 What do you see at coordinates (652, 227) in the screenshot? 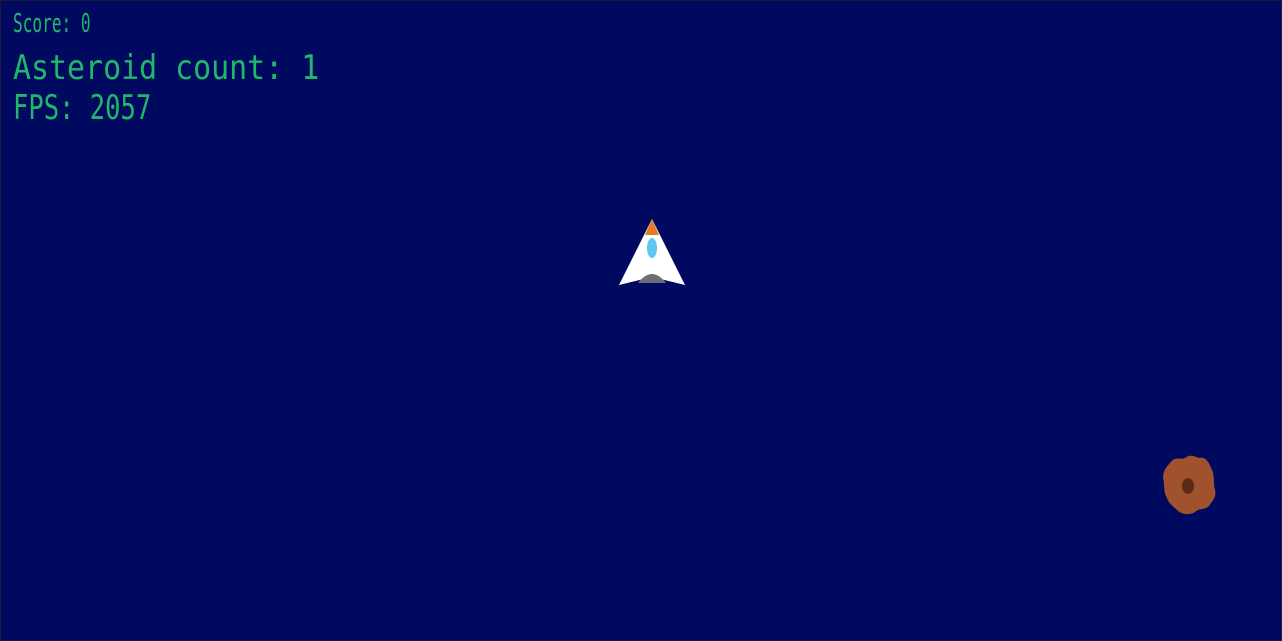
I see `ship-nose` at bounding box center [652, 227].